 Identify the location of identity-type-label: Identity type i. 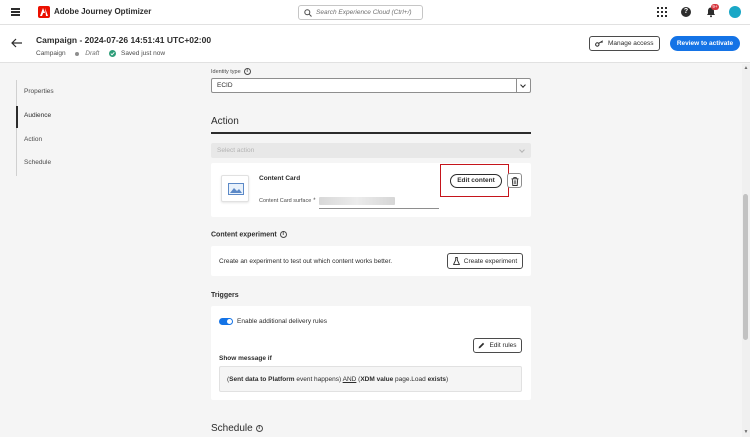
(231, 71).